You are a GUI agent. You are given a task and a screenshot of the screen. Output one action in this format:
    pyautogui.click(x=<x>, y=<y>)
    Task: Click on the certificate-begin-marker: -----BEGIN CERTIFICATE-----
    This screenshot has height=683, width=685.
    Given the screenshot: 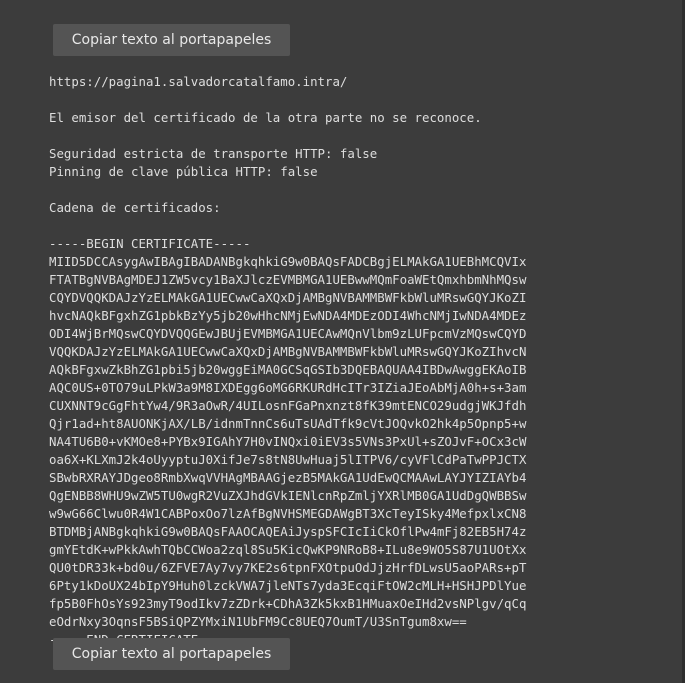 What is the action you would take?
    pyautogui.click(x=150, y=243)
    